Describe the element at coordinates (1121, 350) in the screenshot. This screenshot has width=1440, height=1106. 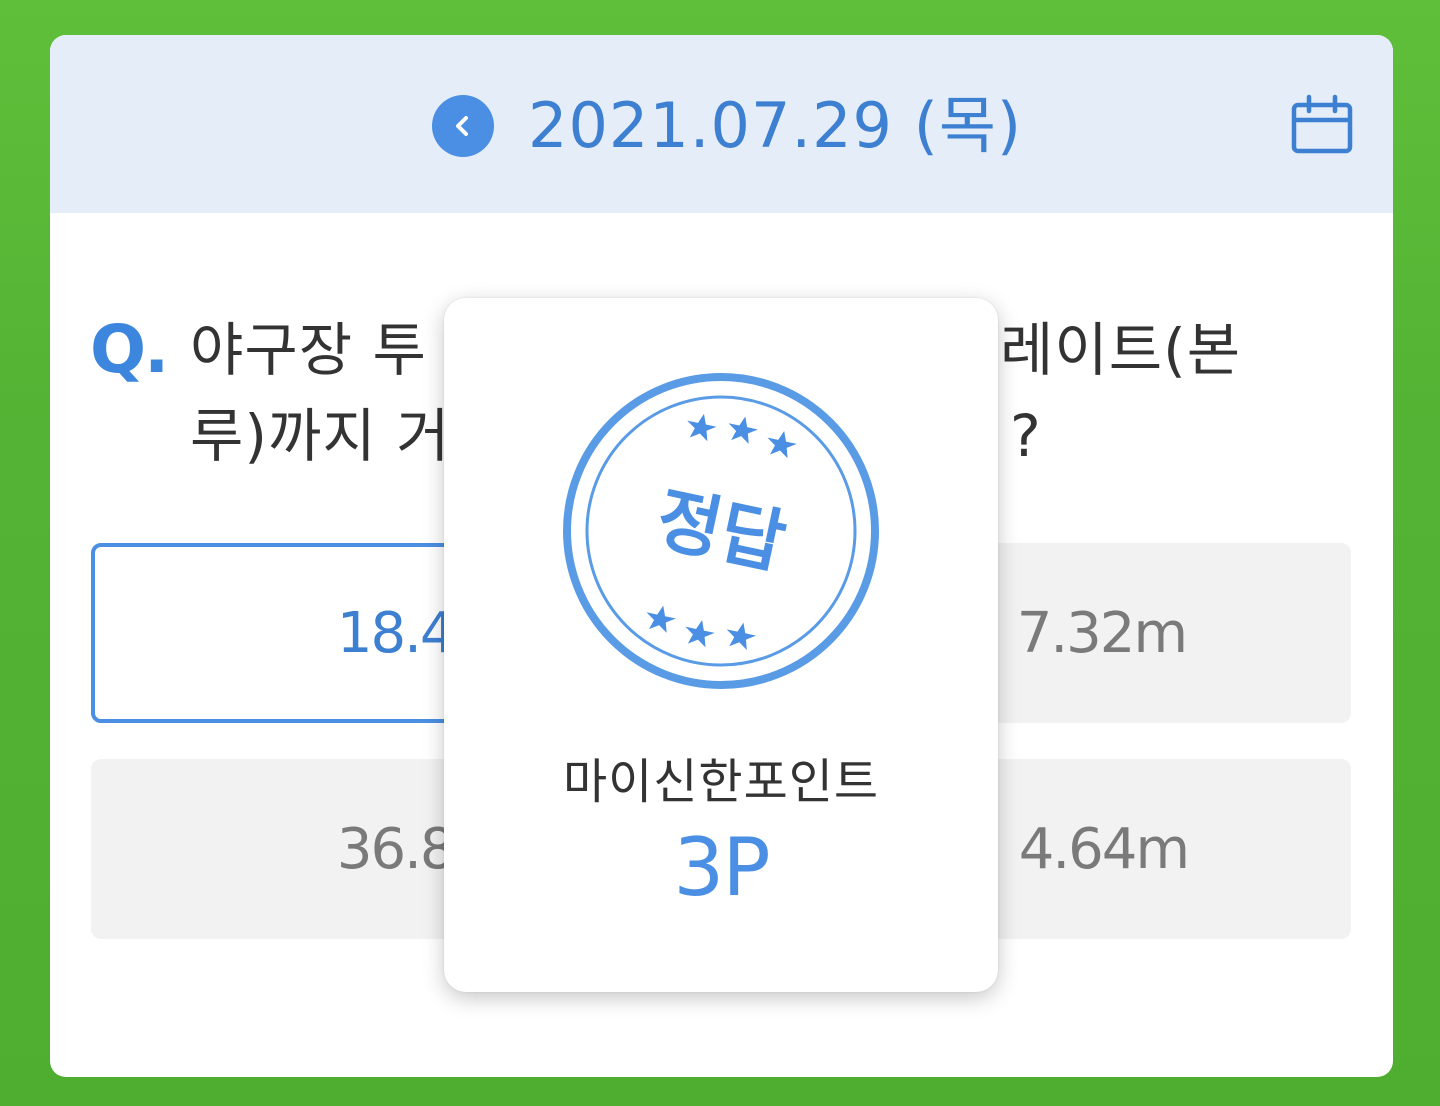
I see `question-line-1-end: 레이트(본` at that location.